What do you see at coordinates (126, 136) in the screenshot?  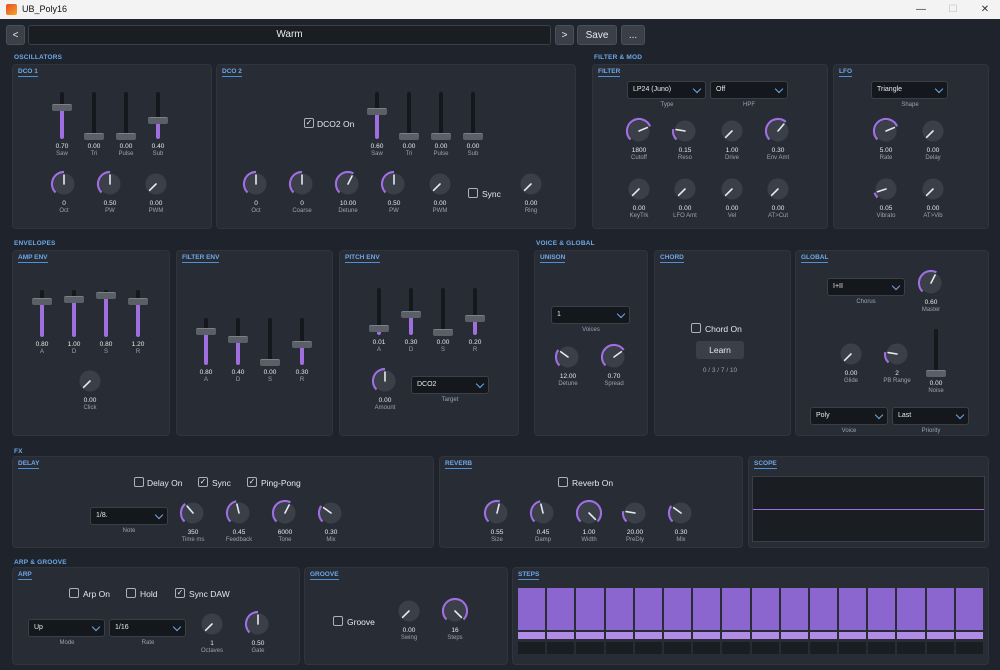 I see `dco1-pulse-slider-handle` at bounding box center [126, 136].